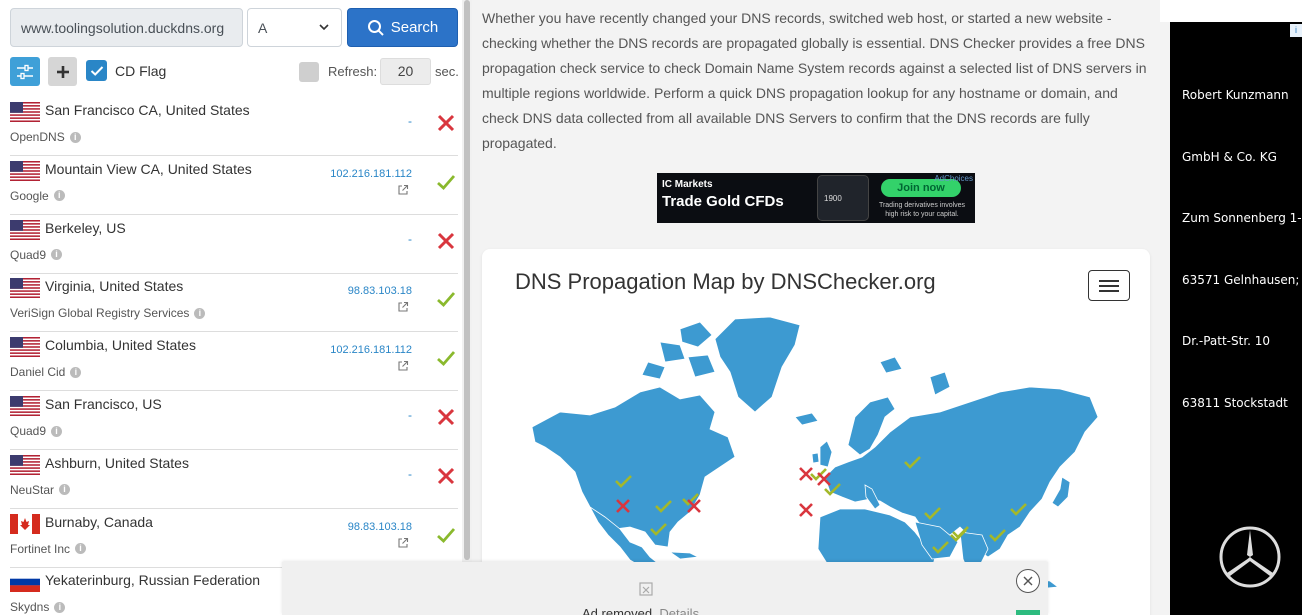 The height and width of the screenshot is (615, 1302). What do you see at coordinates (467, 280) in the screenshot?
I see `scrollbar-thumb` at bounding box center [467, 280].